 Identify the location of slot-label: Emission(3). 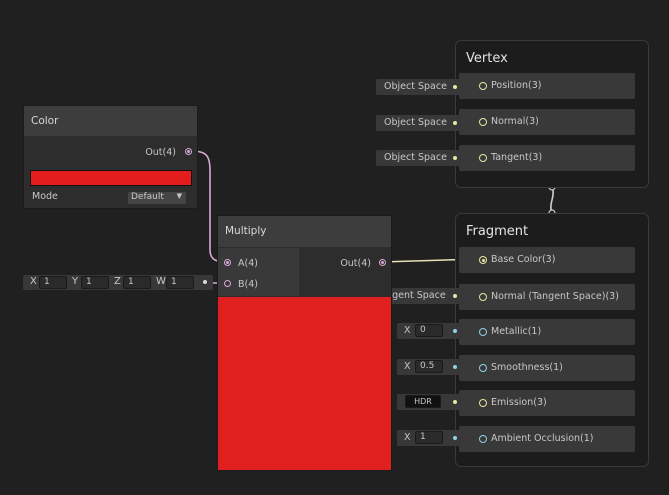
(519, 402).